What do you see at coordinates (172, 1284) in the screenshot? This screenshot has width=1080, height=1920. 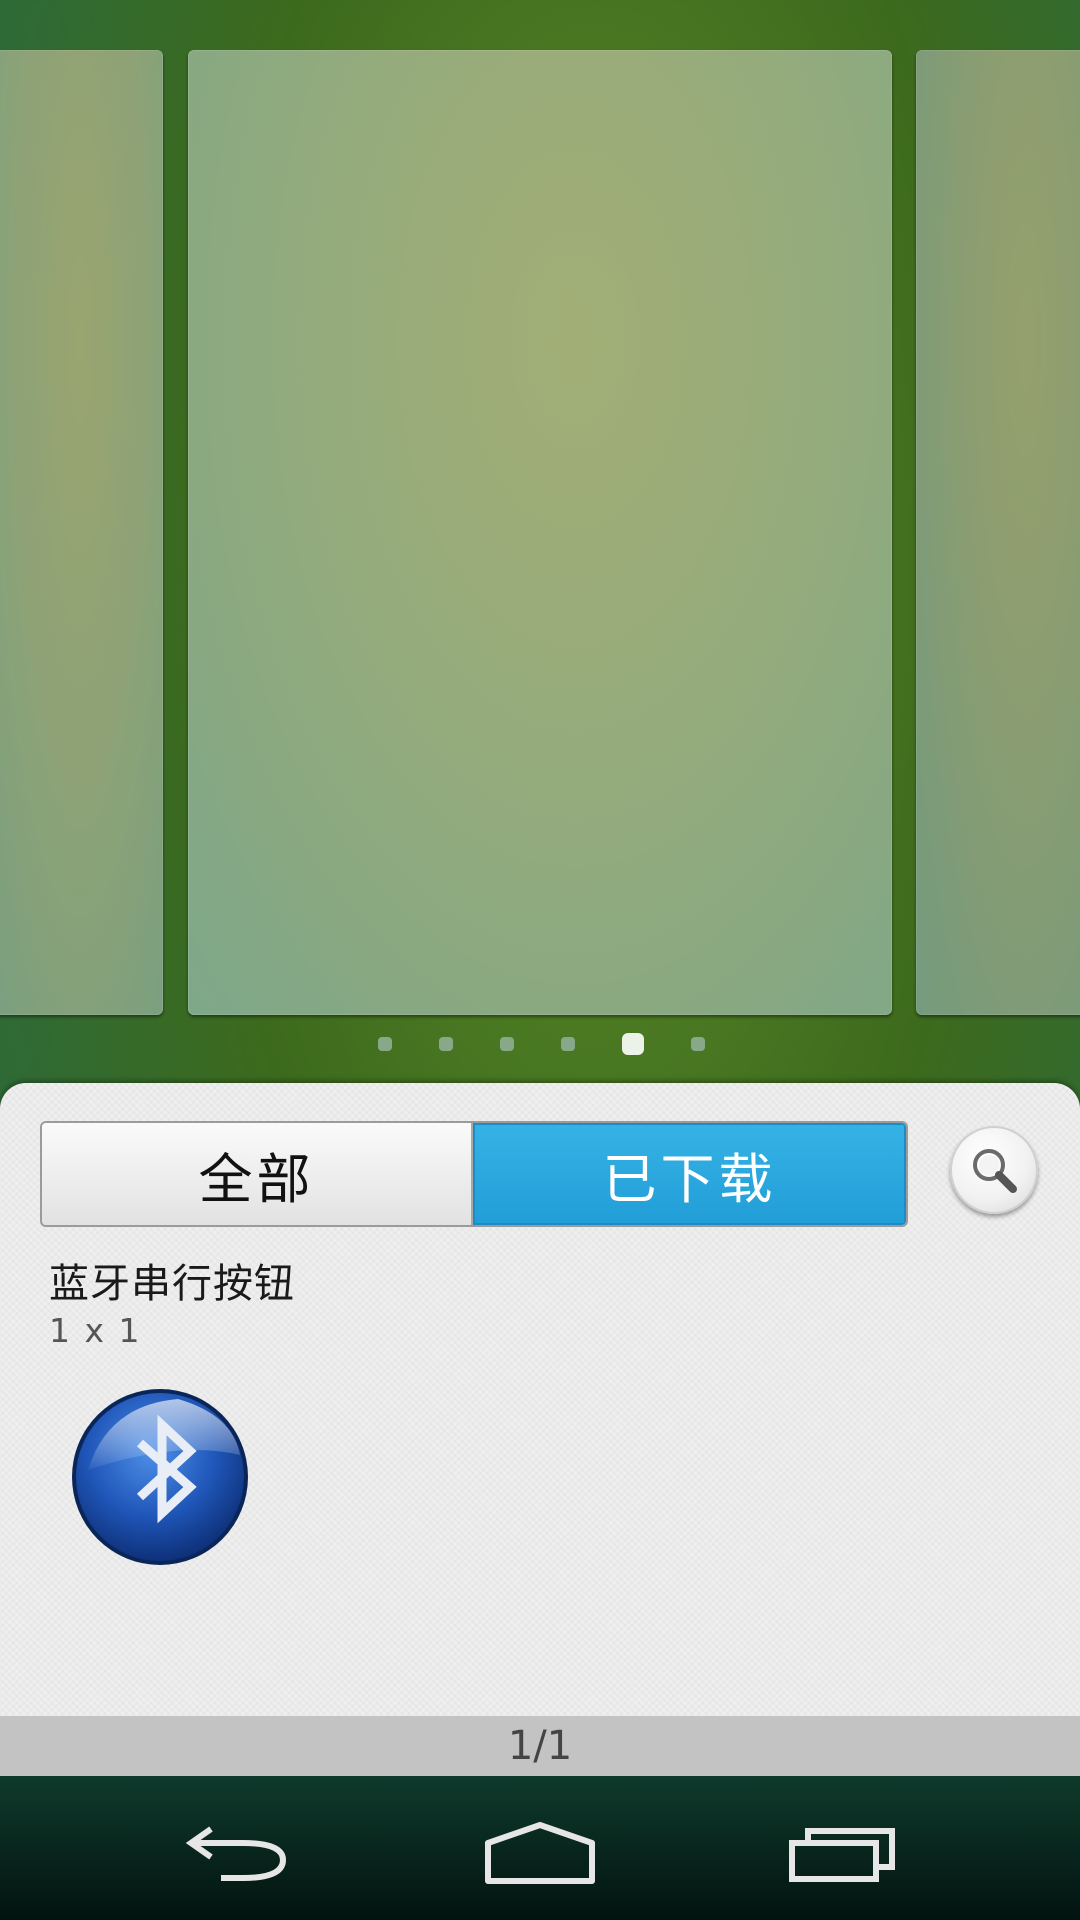 I see `widget-title: 蓝牙串行按钮` at bounding box center [172, 1284].